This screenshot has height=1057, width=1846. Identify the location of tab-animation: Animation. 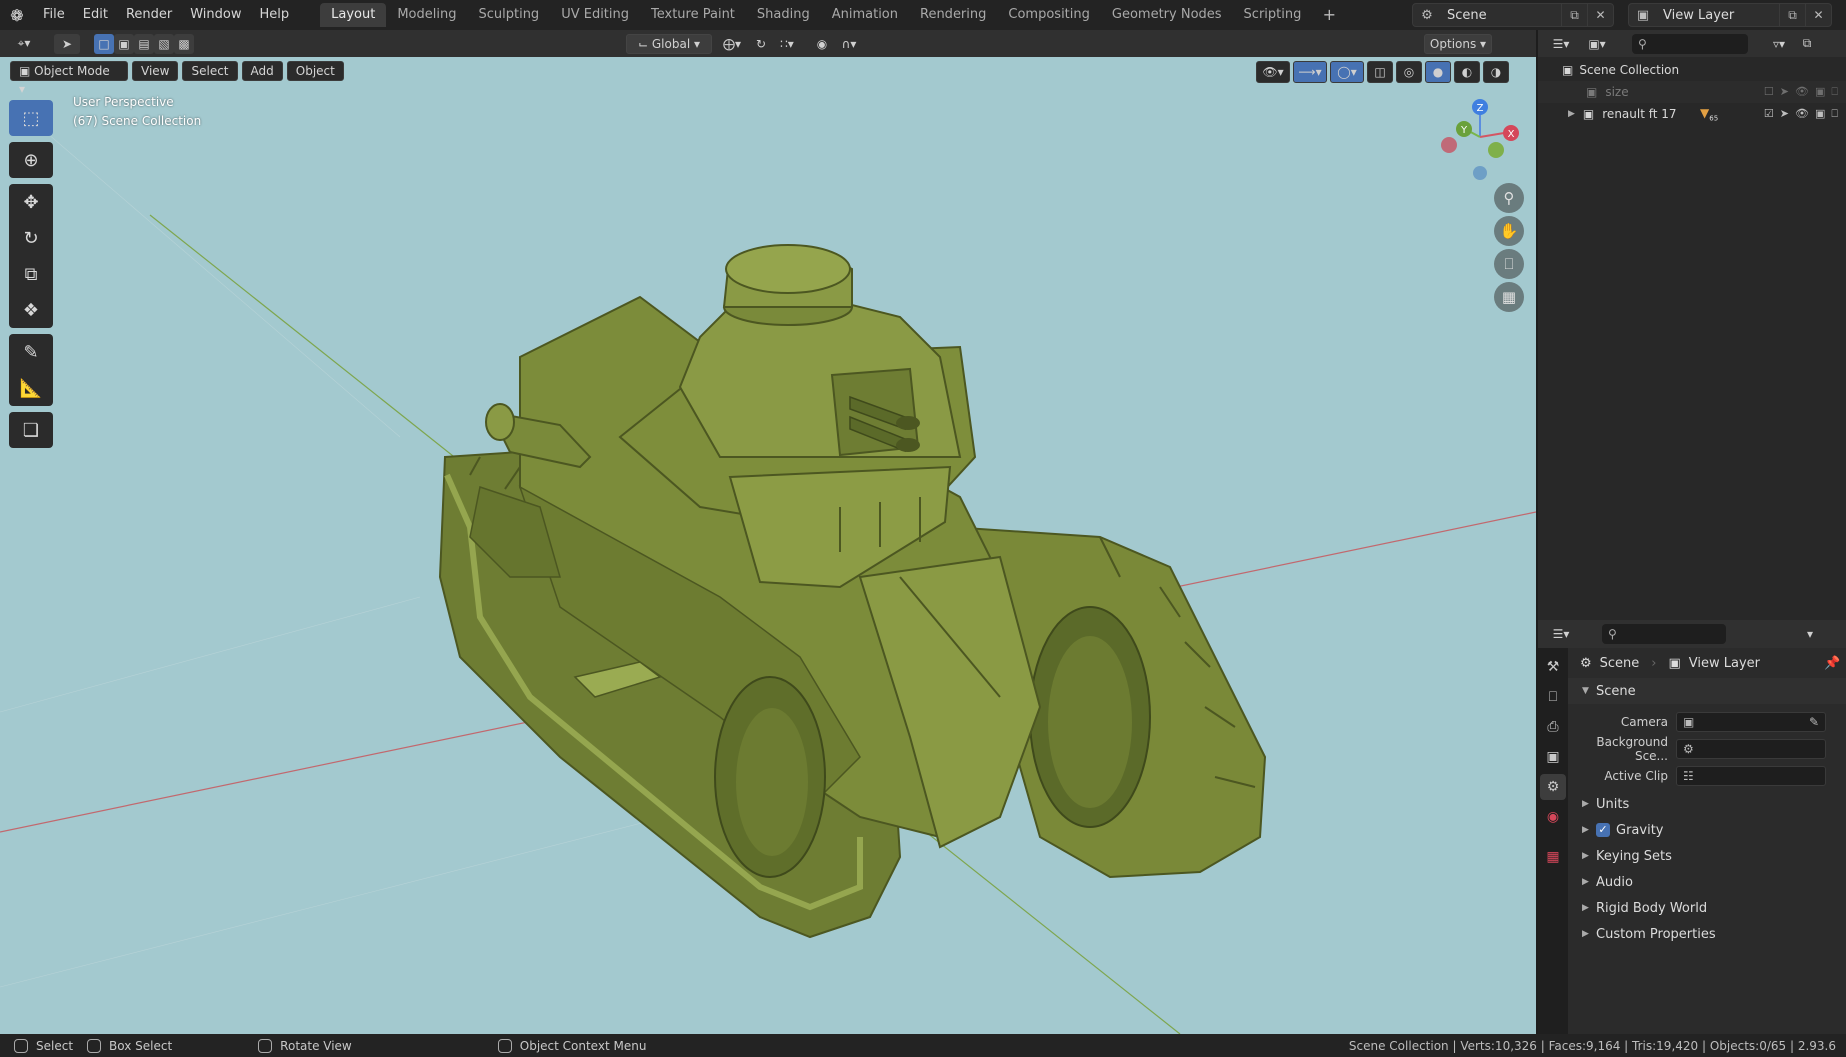
(865, 15).